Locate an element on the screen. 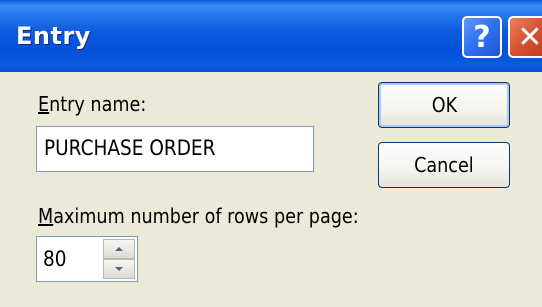 This screenshot has height=307, width=542. chevron-down-icon is located at coordinates (119, 269).